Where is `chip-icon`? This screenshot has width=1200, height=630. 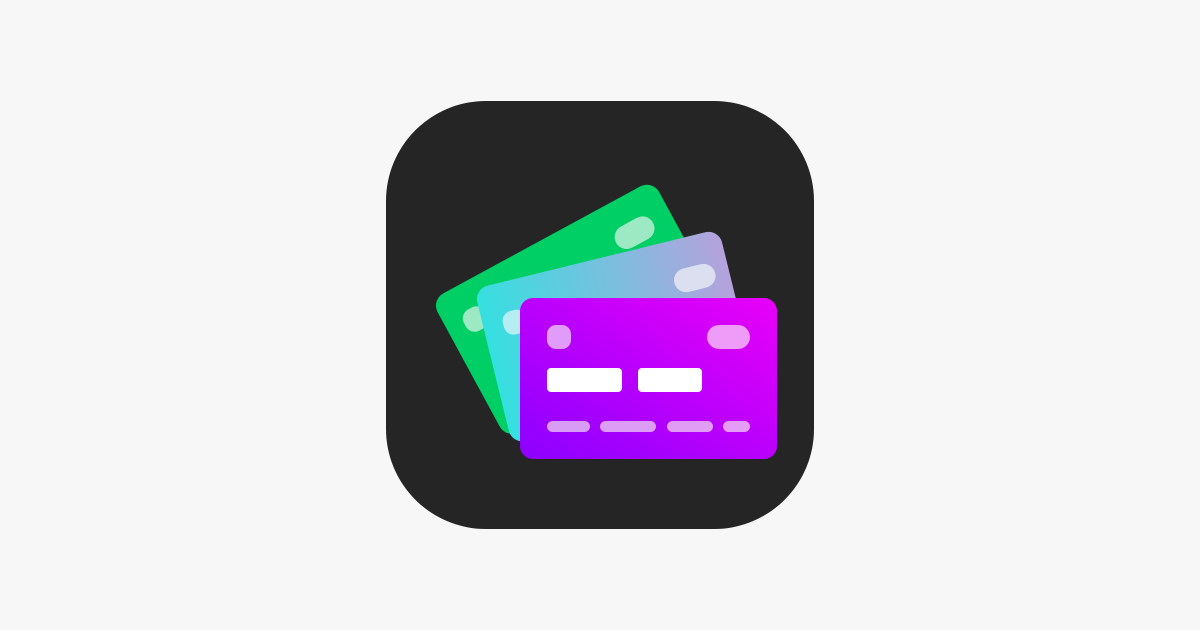
chip-icon is located at coordinates (559, 337).